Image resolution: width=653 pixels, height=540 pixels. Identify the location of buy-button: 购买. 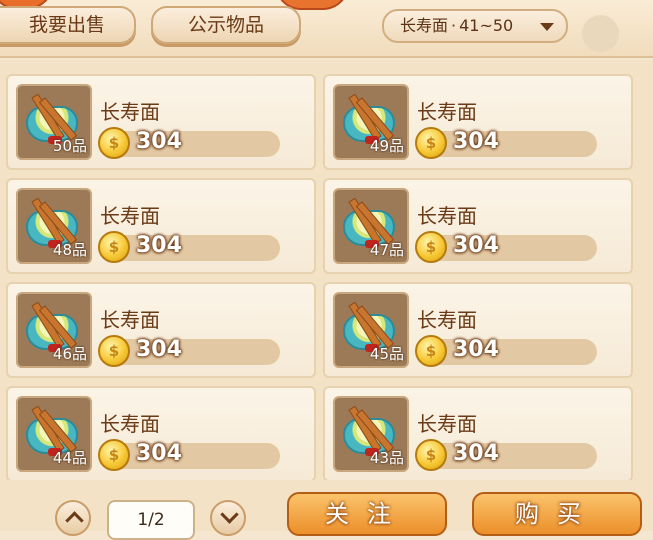
(557, 514).